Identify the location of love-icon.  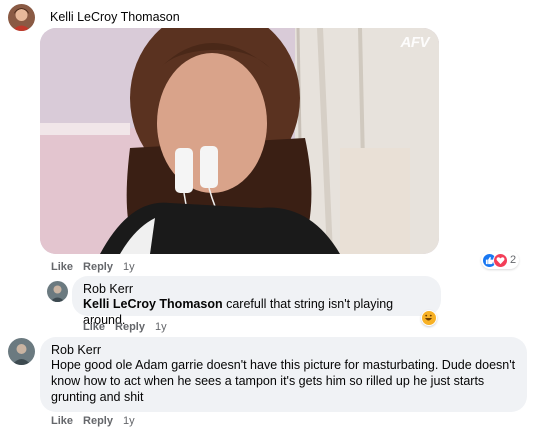
(500, 260).